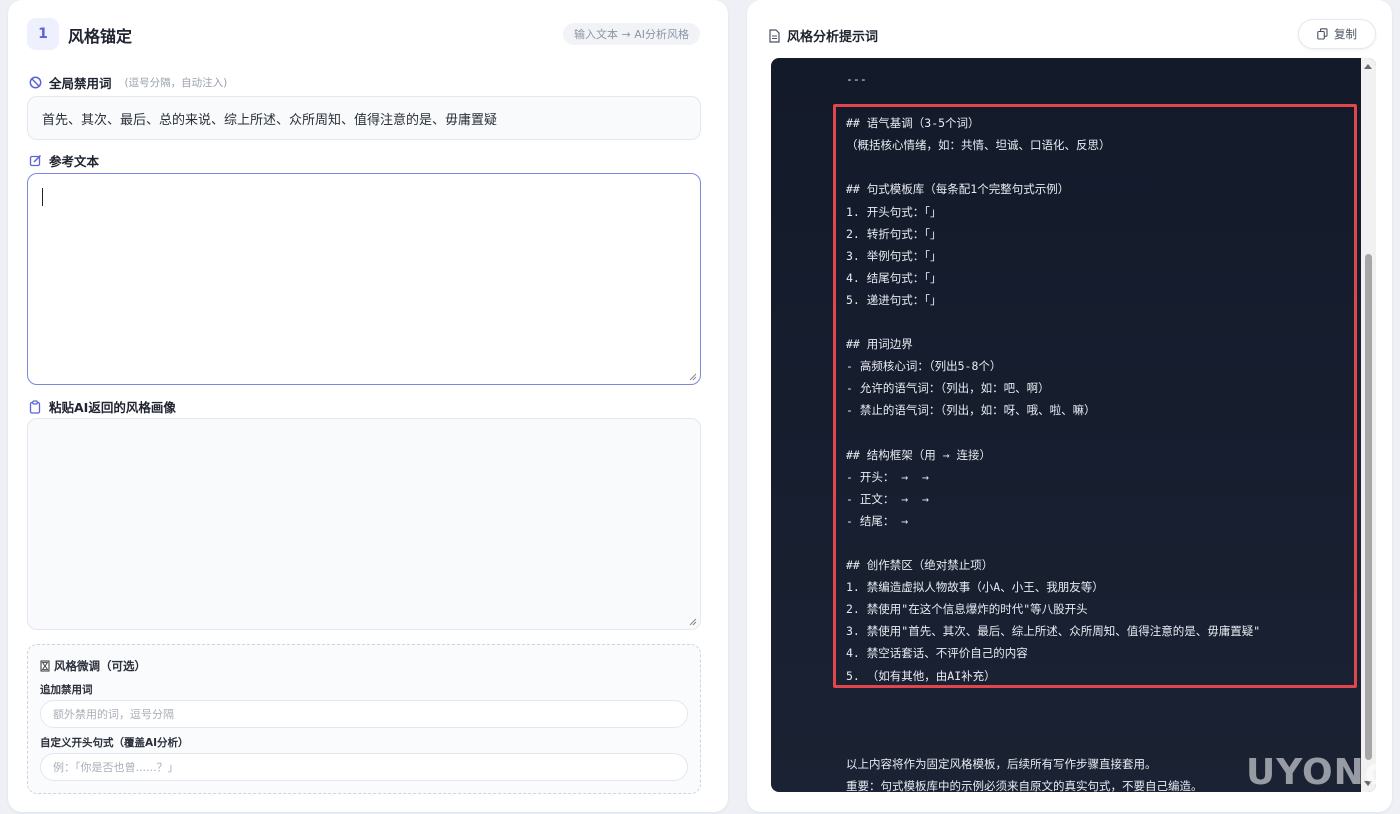  What do you see at coordinates (1053, 631) in the screenshot?
I see `code-line: 3. 禁使用"首先、其次、最后、综上所述、众所周知、值得注意的是、毋庸置疑"` at bounding box center [1053, 631].